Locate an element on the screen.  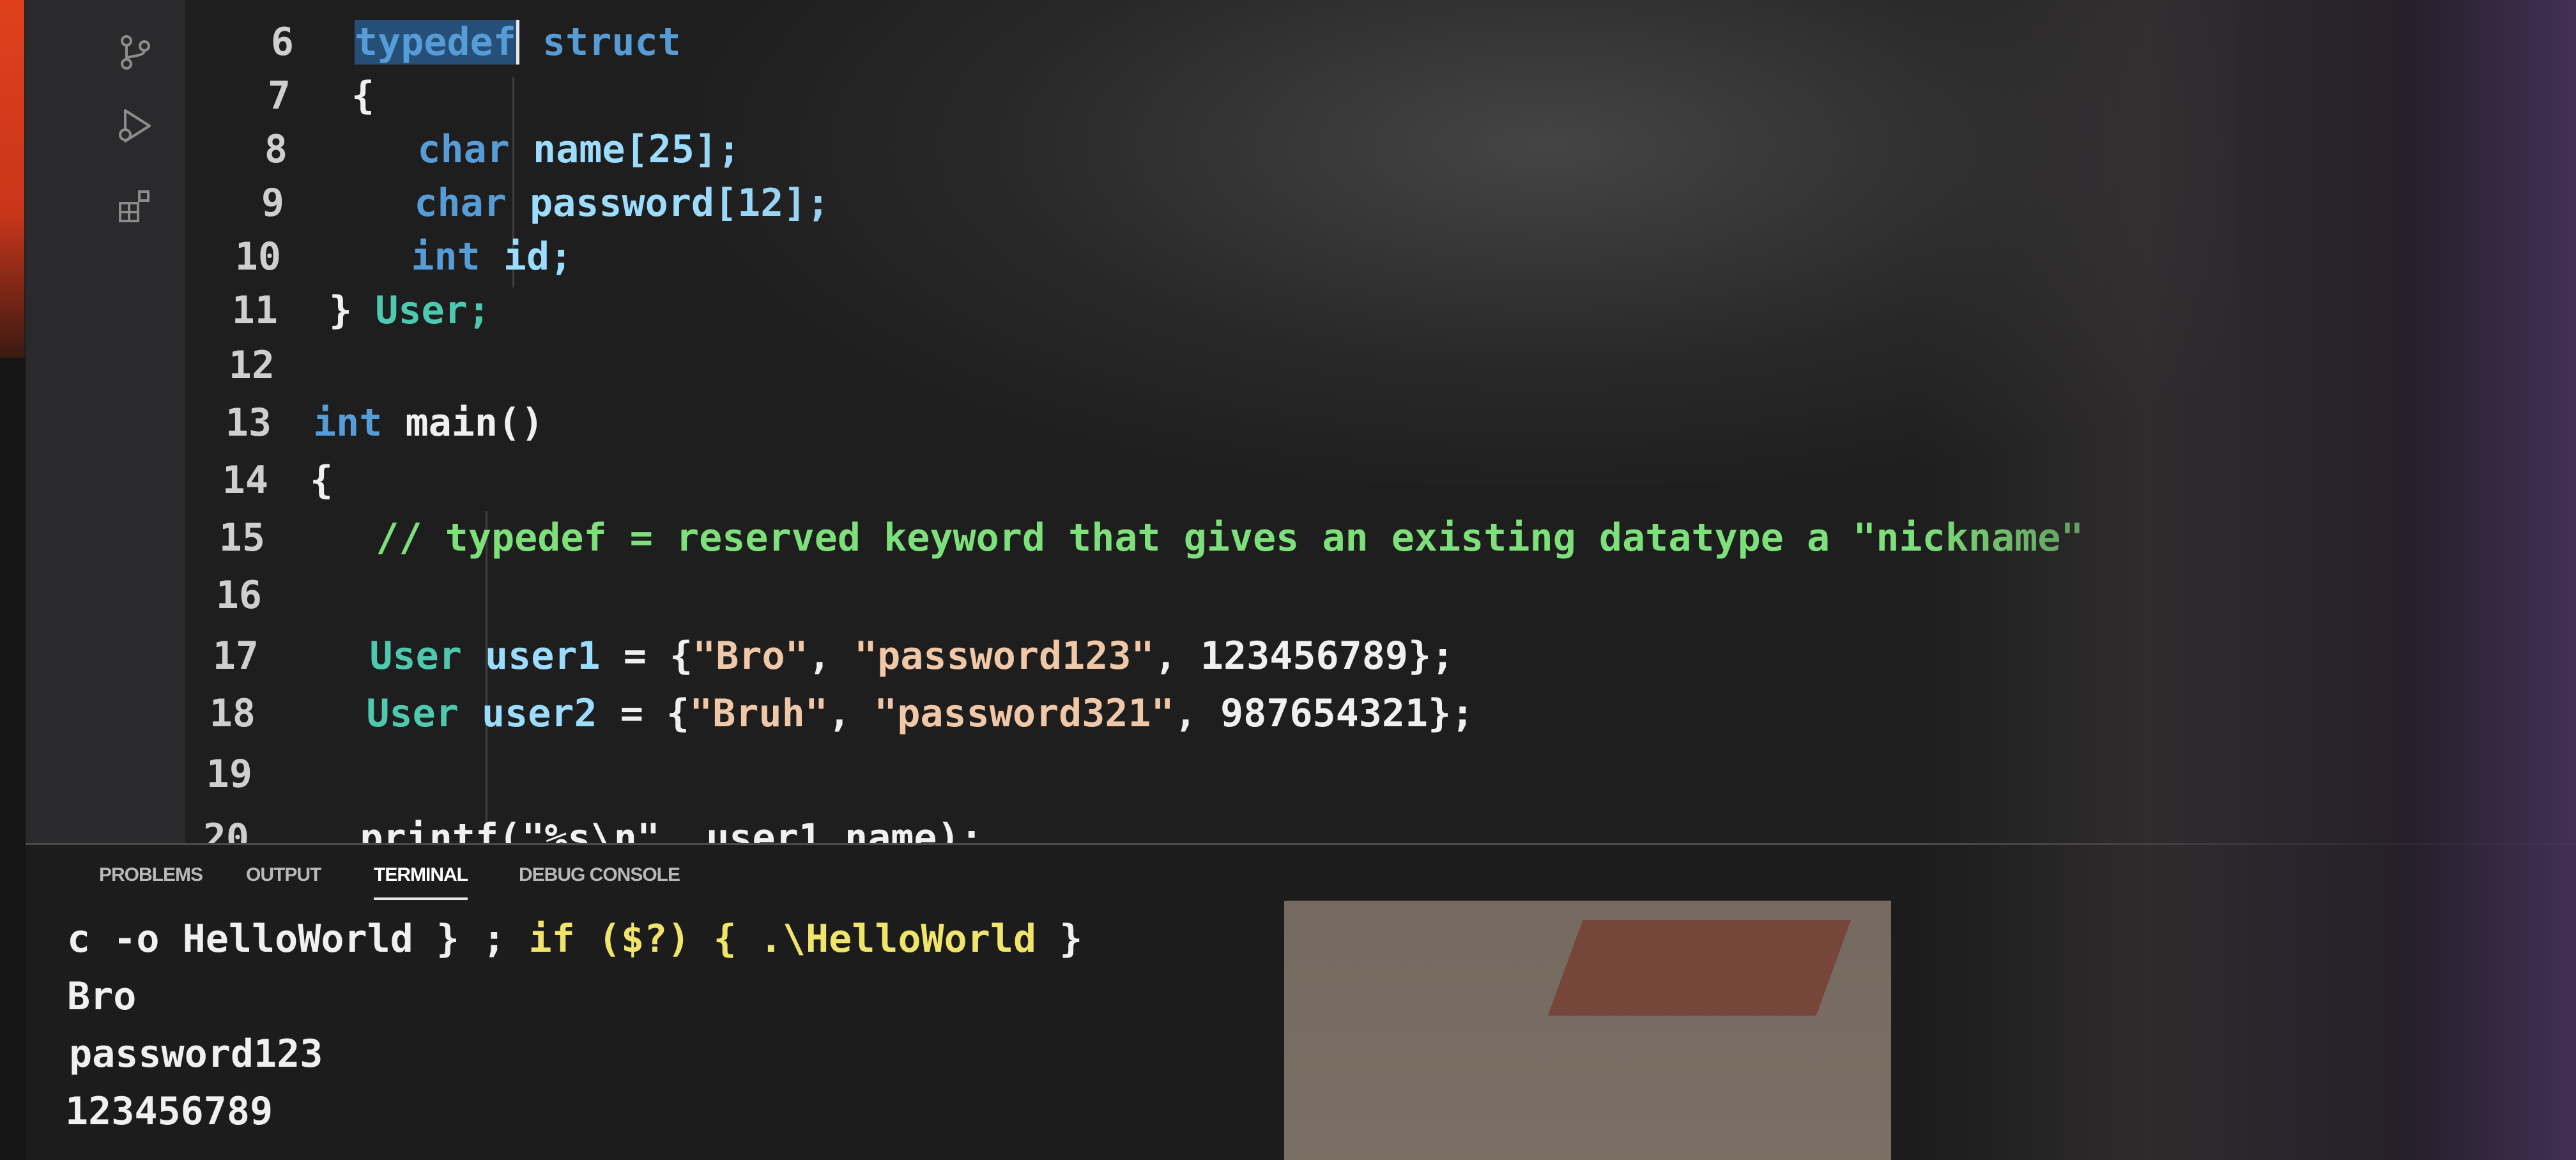
line-number: 13 is located at coordinates (248, 423).